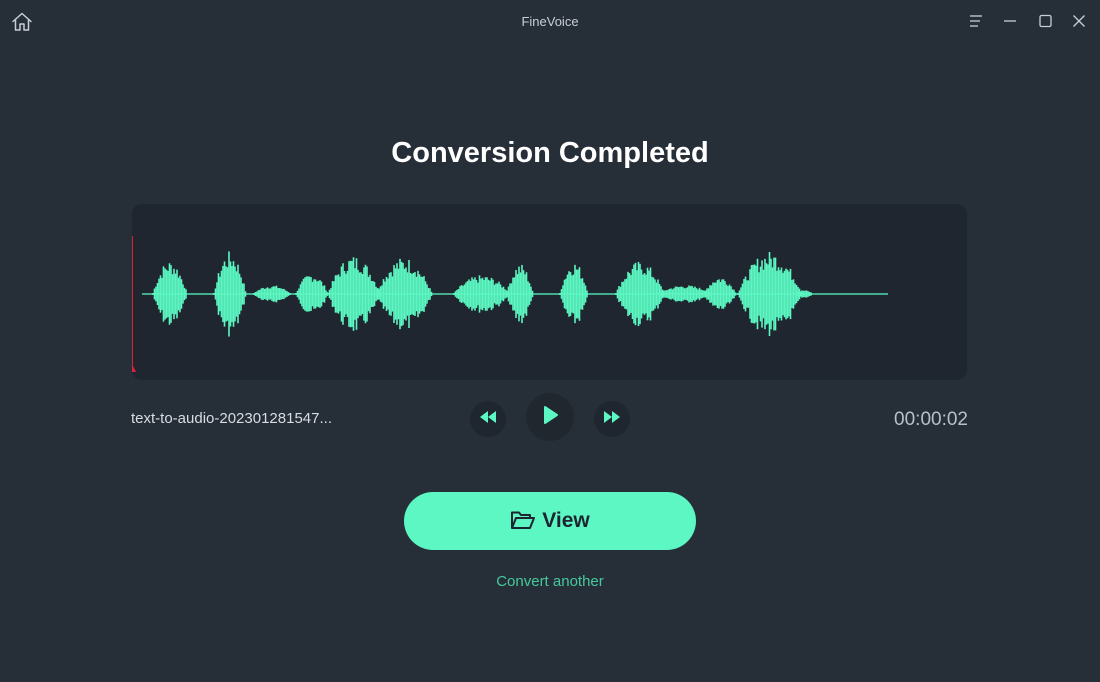  I want to click on fast-forward-button, so click(612, 419).